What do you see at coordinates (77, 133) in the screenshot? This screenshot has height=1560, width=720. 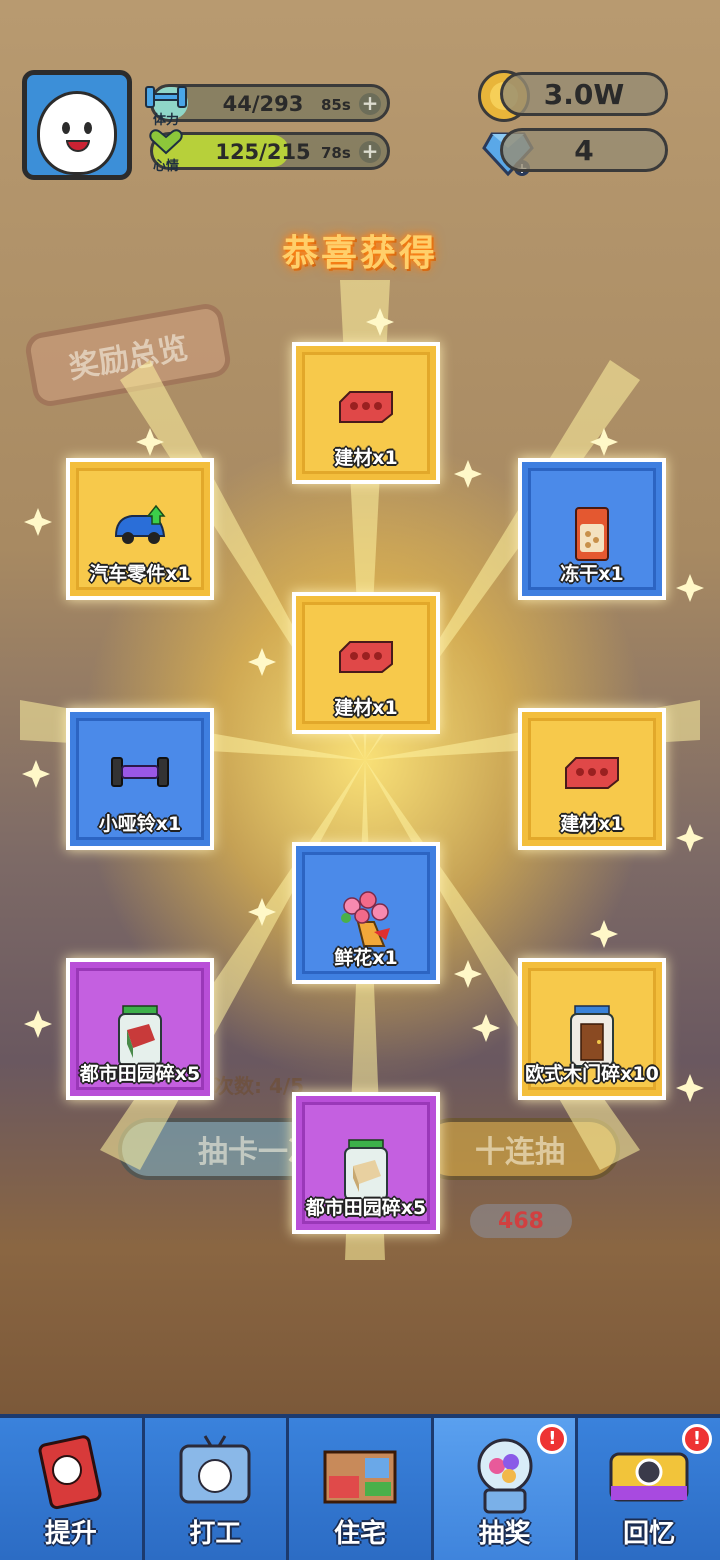 I see `avatar-face-icon` at bounding box center [77, 133].